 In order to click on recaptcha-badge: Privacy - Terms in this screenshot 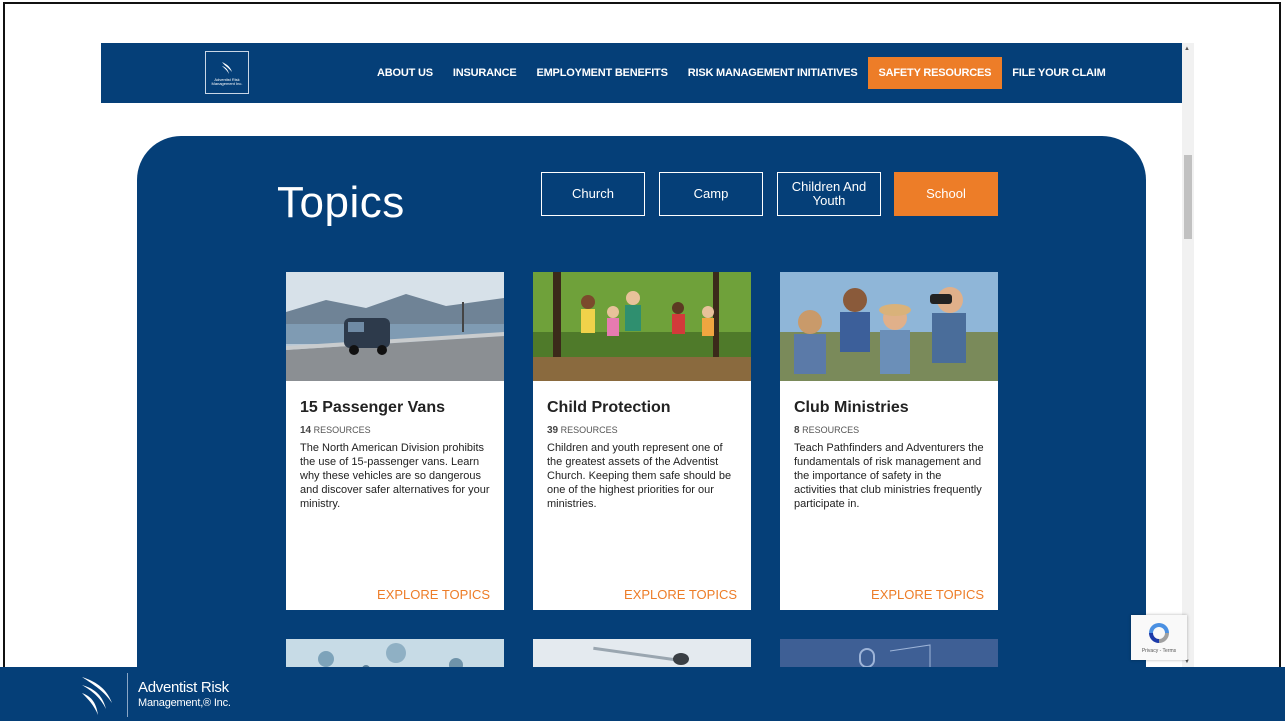, I will do `click(1159, 637)`.